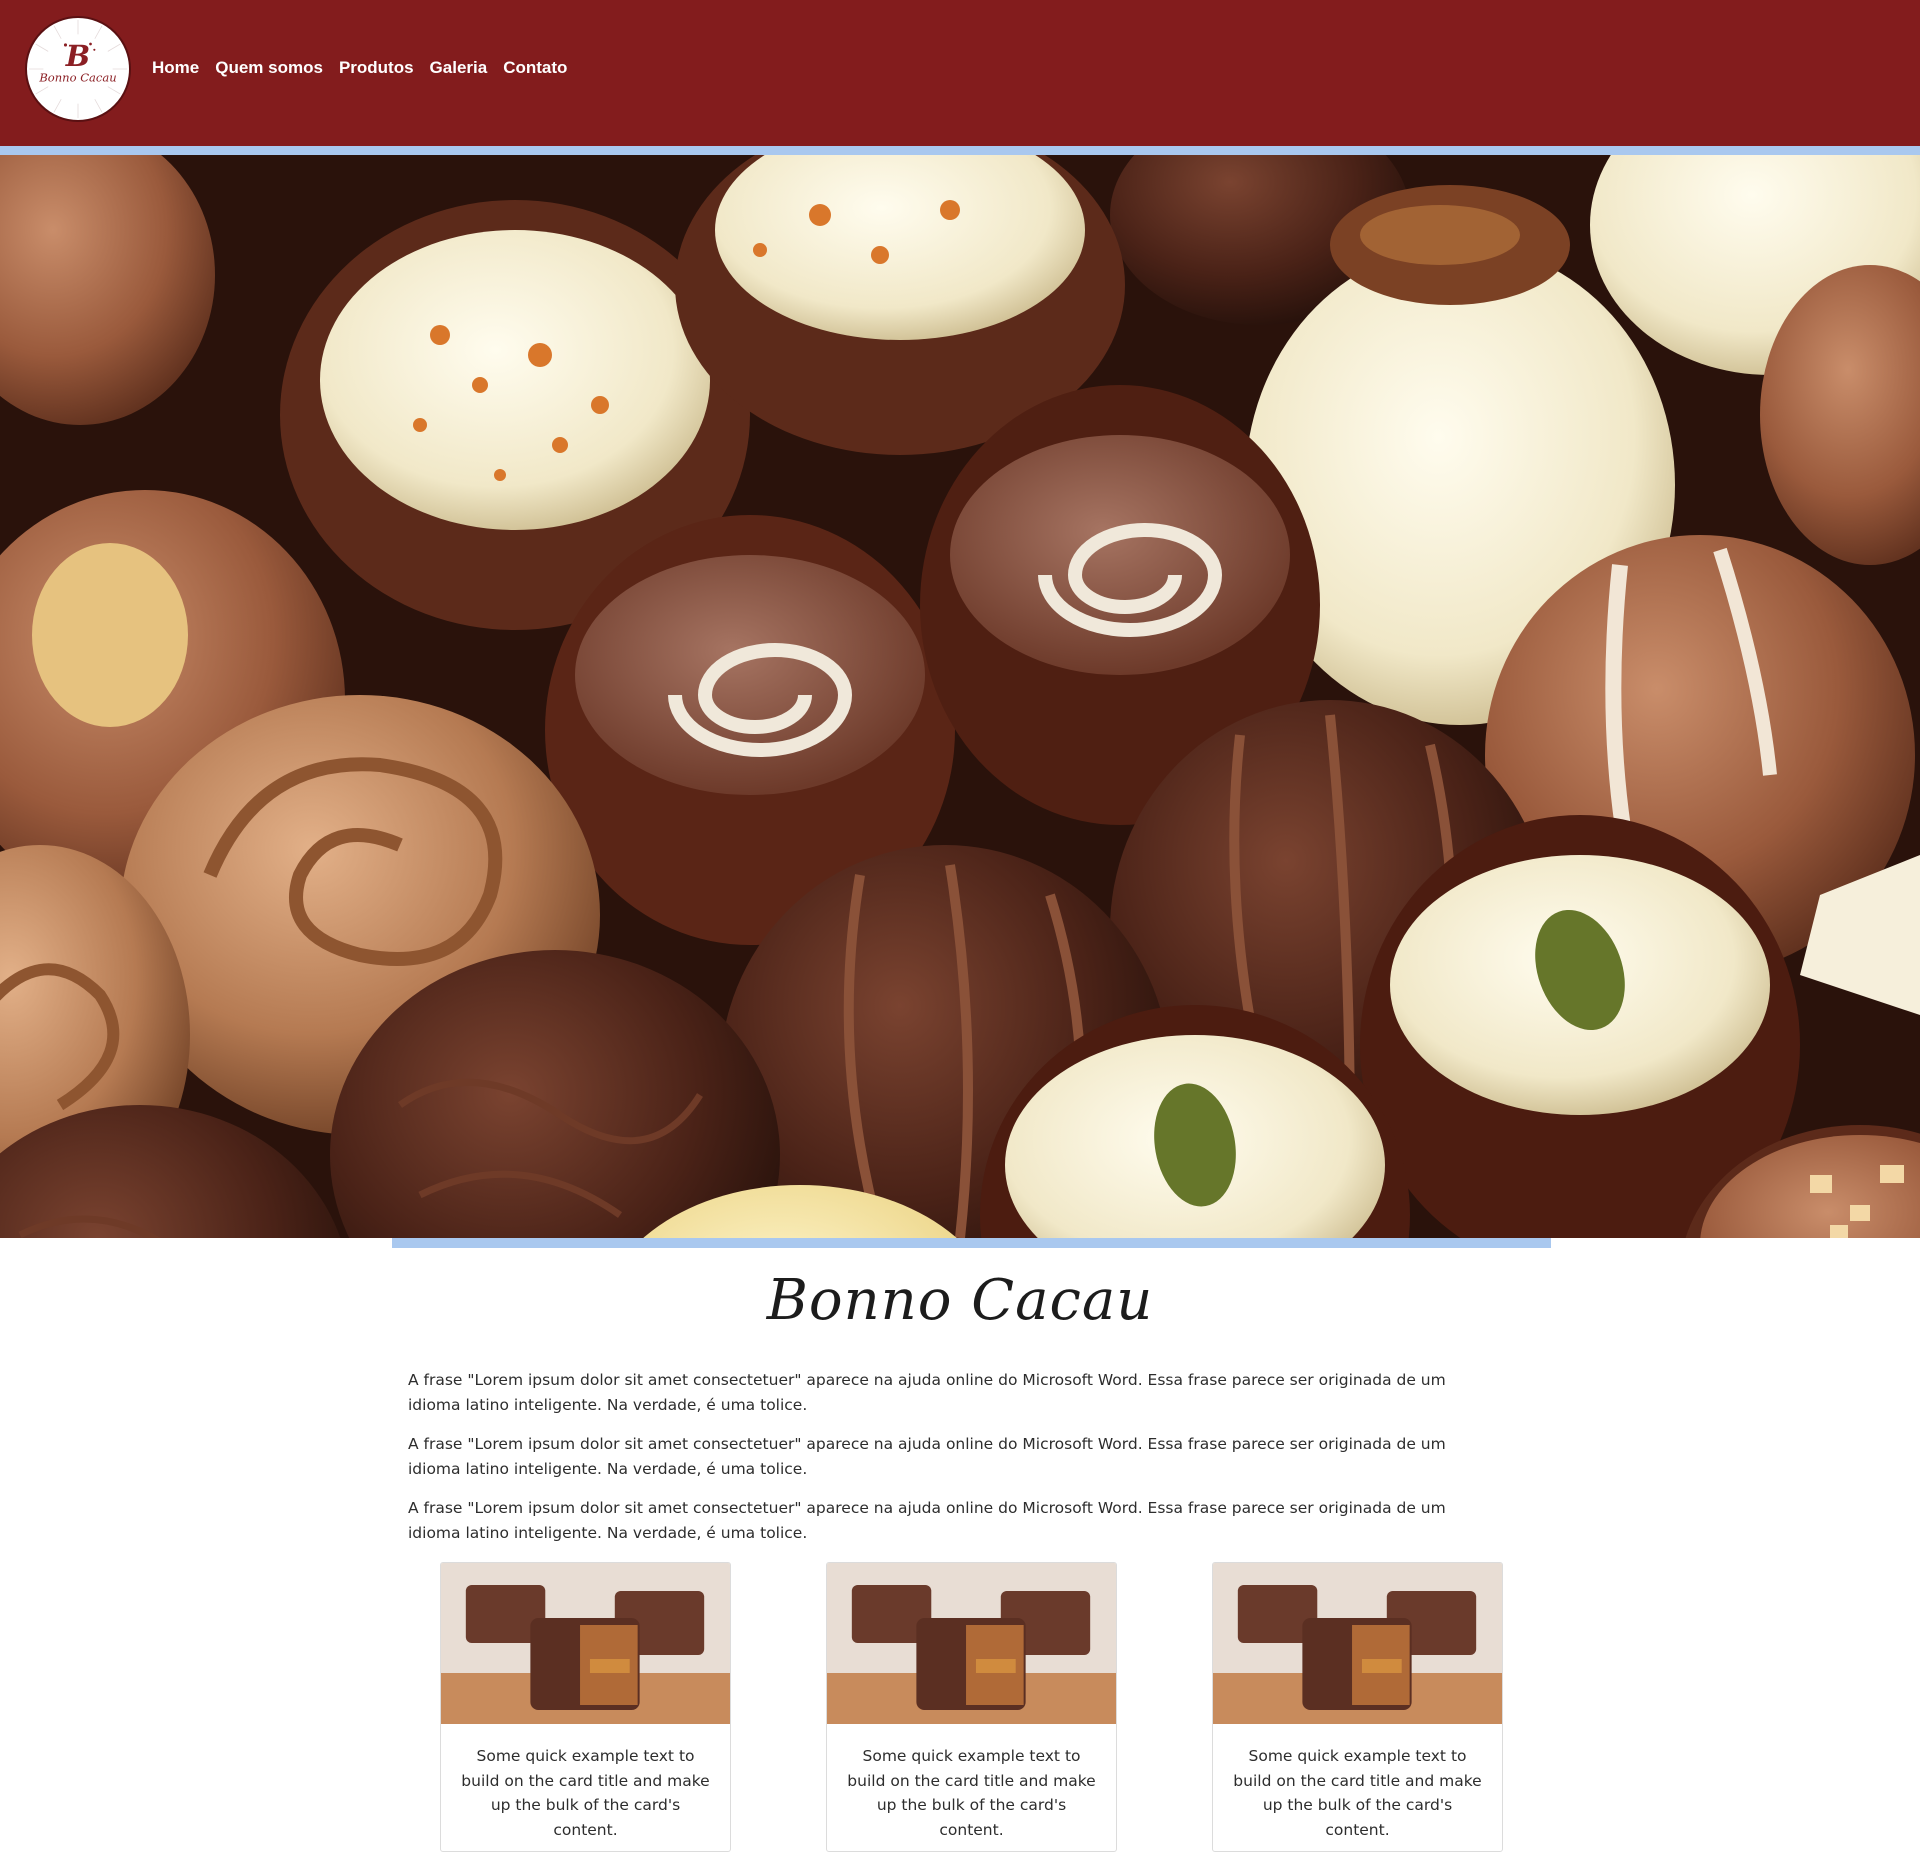 Image resolution: width=1920 pixels, height=1852 pixels. What do you see at coordinates (535, 68) in the screenshot?
I see `nav-item-contato: Contato` at bounding box center [535, 68].